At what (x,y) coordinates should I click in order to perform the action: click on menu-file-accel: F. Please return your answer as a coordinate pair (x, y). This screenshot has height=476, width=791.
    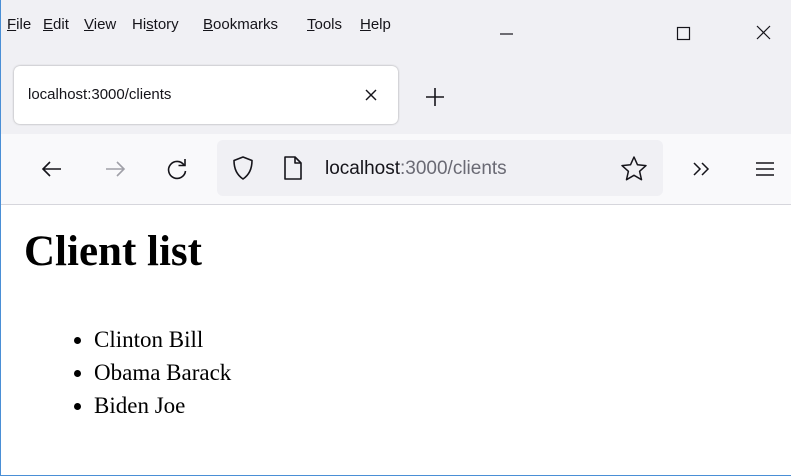
    Looking at the image, I should click on (12, 24).